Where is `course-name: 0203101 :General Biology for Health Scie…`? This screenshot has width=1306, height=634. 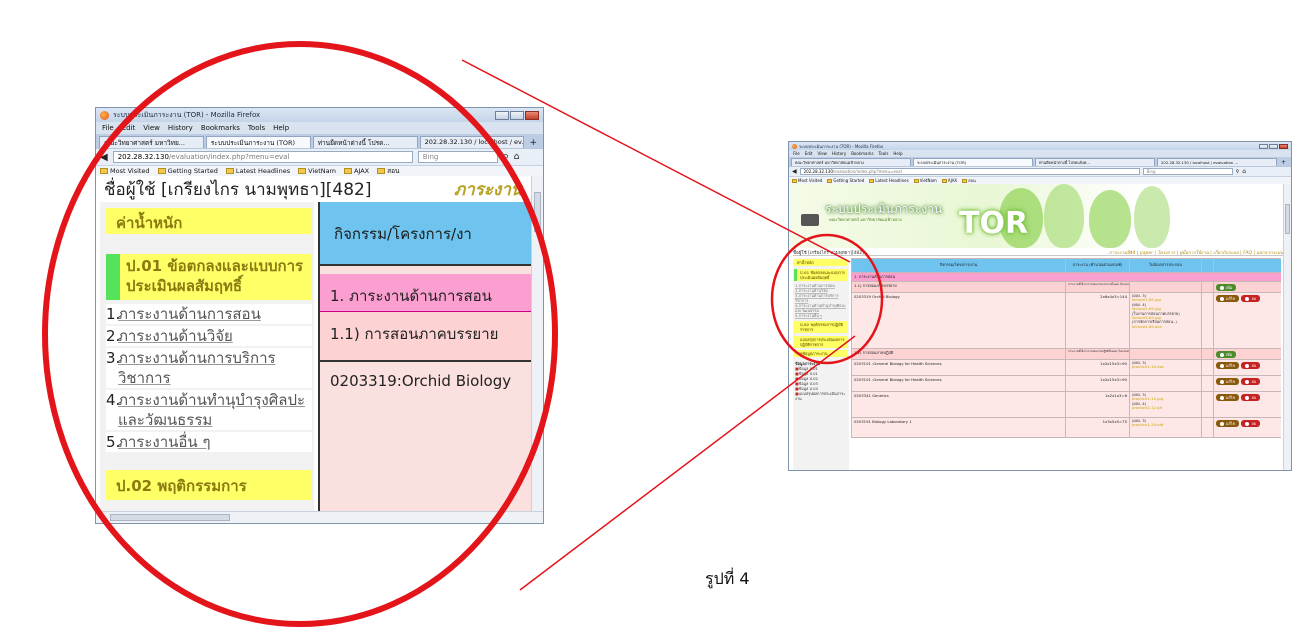
course-name: 0203101 :General Biology for Health Scie… is located at coordinates (958, 367).